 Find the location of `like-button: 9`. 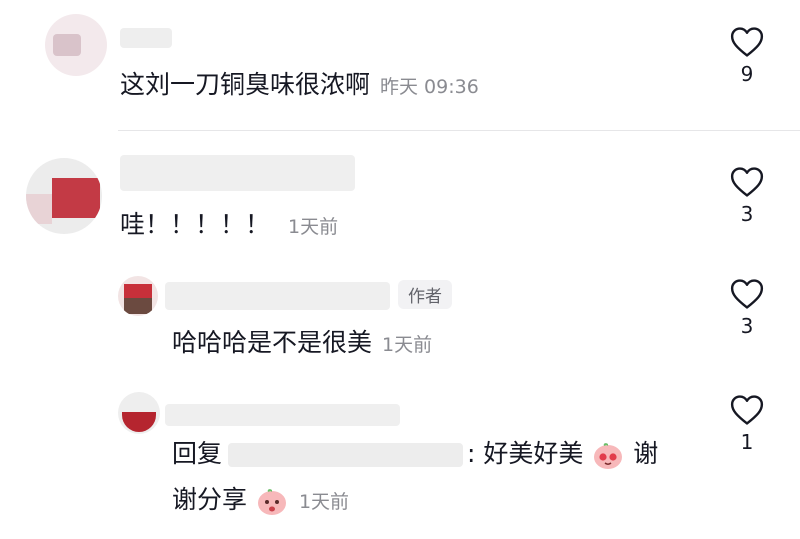

like-button: 9 is located at coordinates (747, 56).